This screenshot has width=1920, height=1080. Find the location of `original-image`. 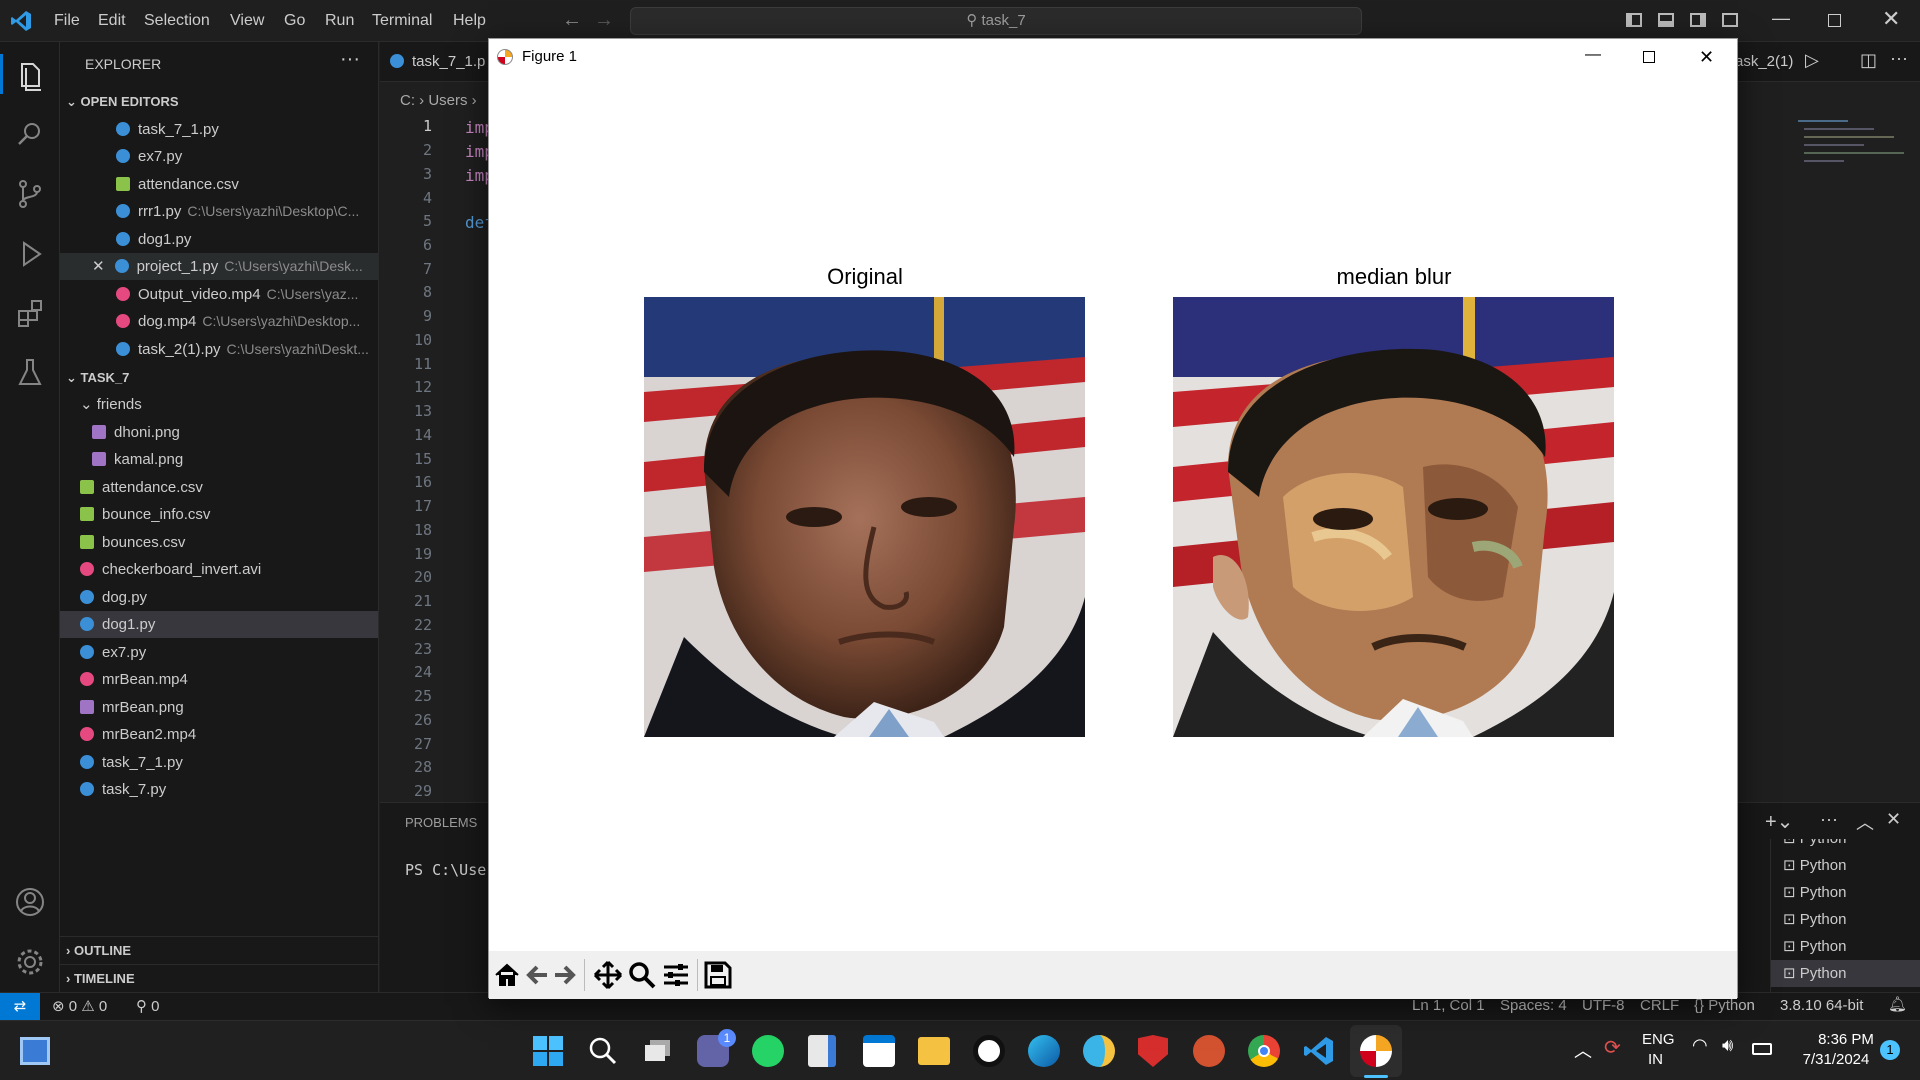

original-image is located at coordinates (864, 517).